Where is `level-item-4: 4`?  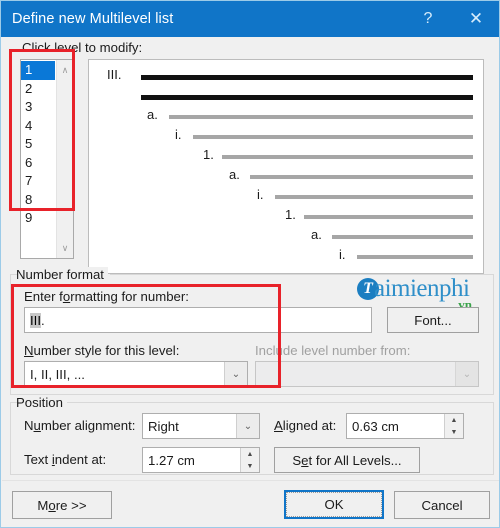
level-item-4: 4 is located at coordinates (38, 126).